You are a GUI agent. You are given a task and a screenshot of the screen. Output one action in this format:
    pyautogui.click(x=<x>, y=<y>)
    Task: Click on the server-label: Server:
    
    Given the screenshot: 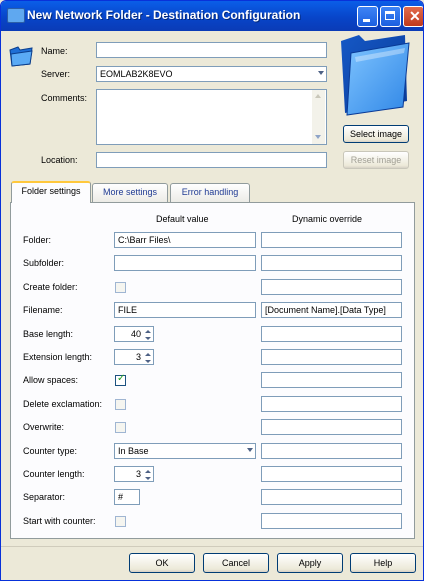 What is the action you would take?
    pyautogui.click(x=56, y=74)
    